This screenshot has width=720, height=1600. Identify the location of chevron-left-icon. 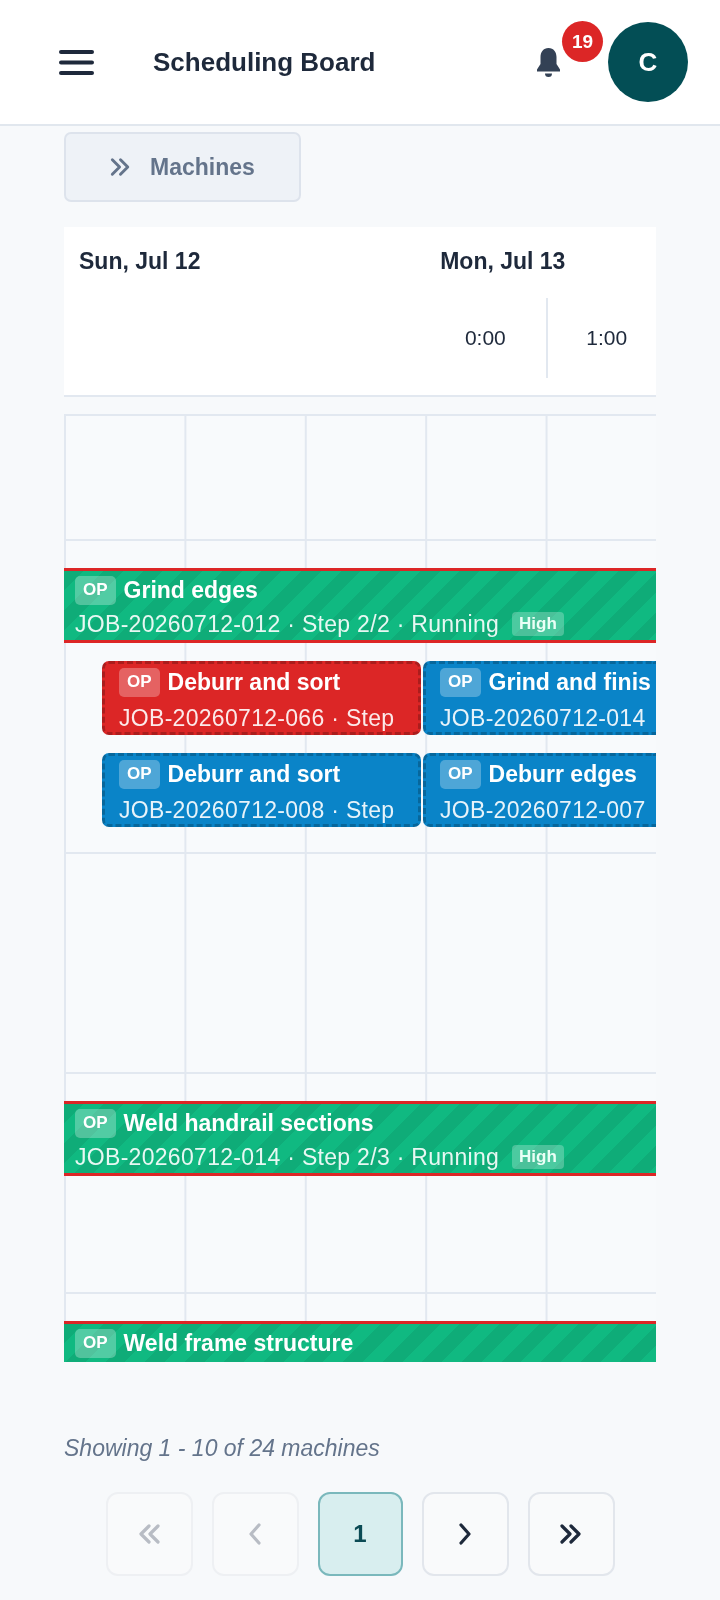
(255, 1534).